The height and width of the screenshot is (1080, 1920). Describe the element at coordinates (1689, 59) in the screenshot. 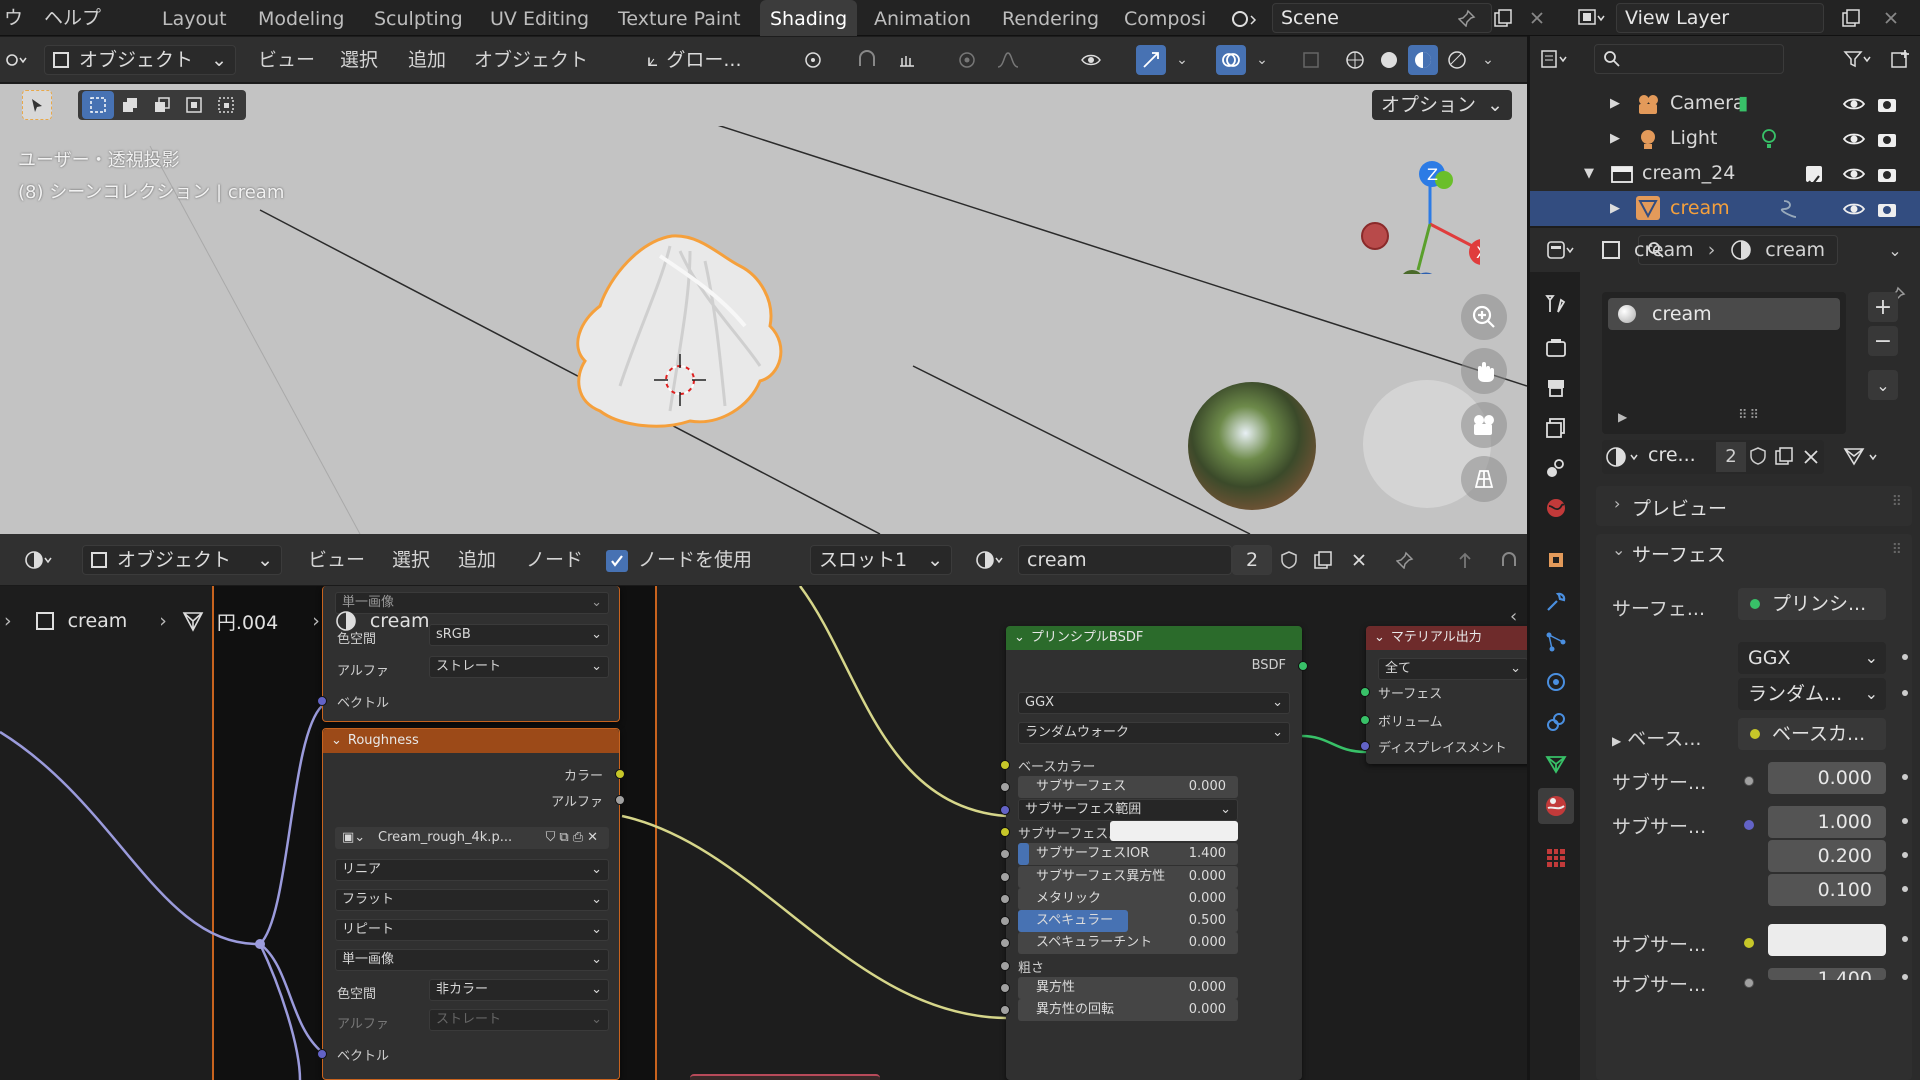

I see `outliner-search-input` at that location.